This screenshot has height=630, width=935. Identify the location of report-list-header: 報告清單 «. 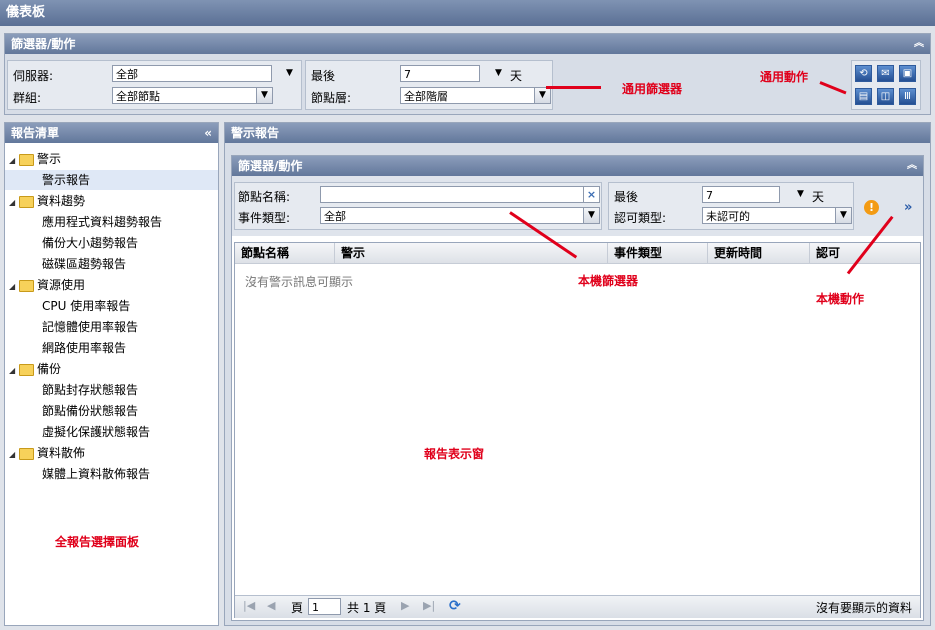
(111, 133).